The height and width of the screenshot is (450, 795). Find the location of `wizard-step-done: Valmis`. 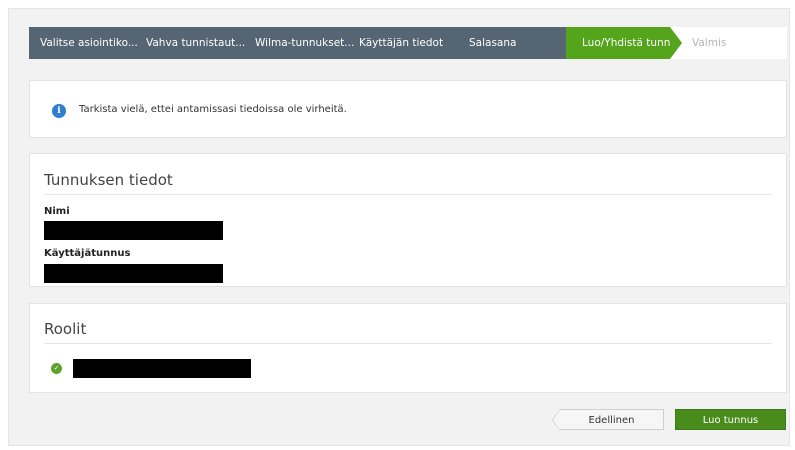

wizard-step-done: Valmis is located at coordinates (728, 43).